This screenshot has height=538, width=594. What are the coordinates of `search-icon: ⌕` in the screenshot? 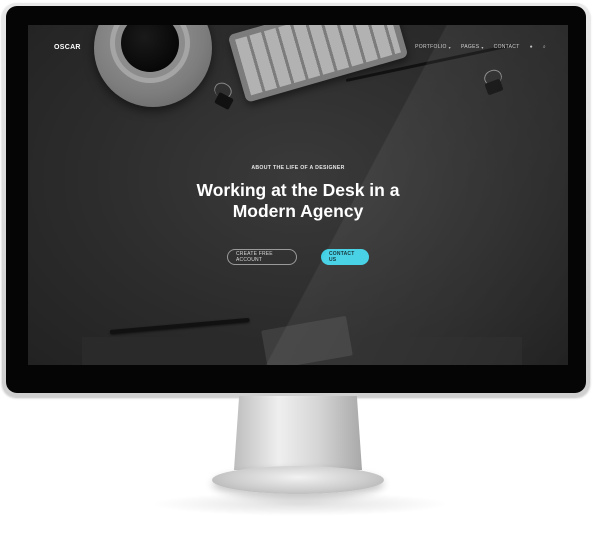 It's located at (544, 47).